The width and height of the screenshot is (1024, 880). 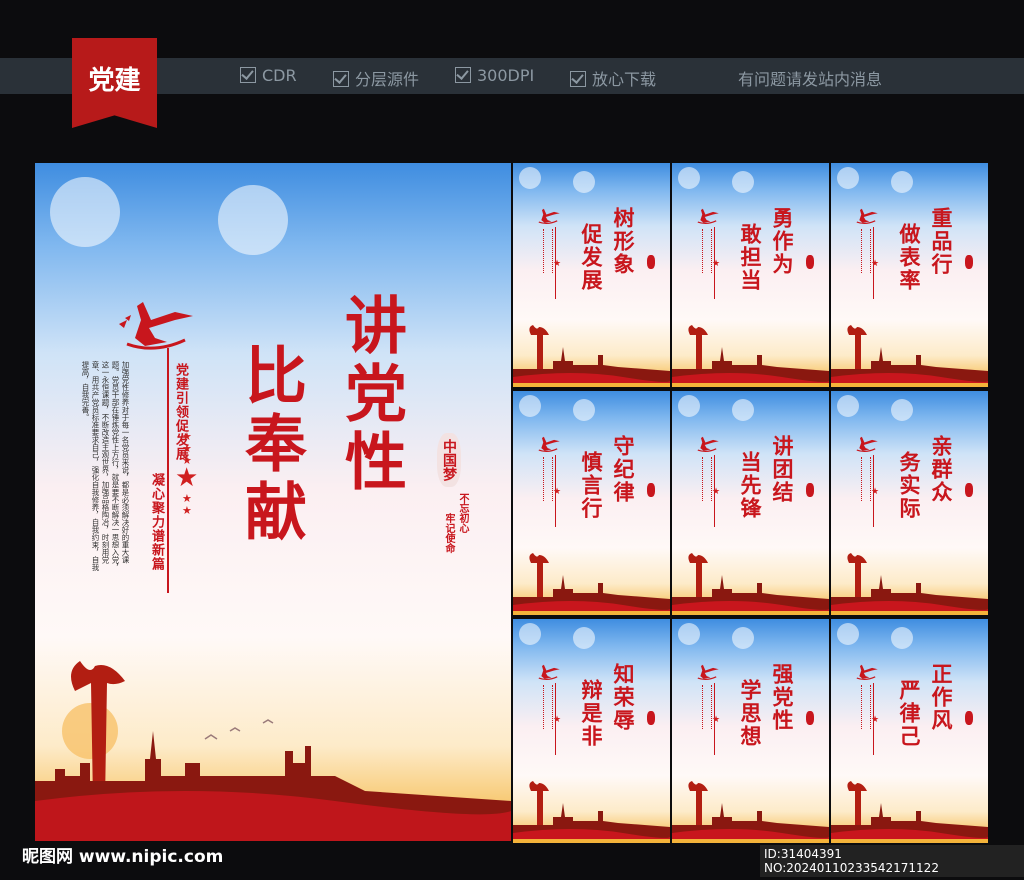 I want to click on star-icon: ★ ★, so click(x=187, y=504).